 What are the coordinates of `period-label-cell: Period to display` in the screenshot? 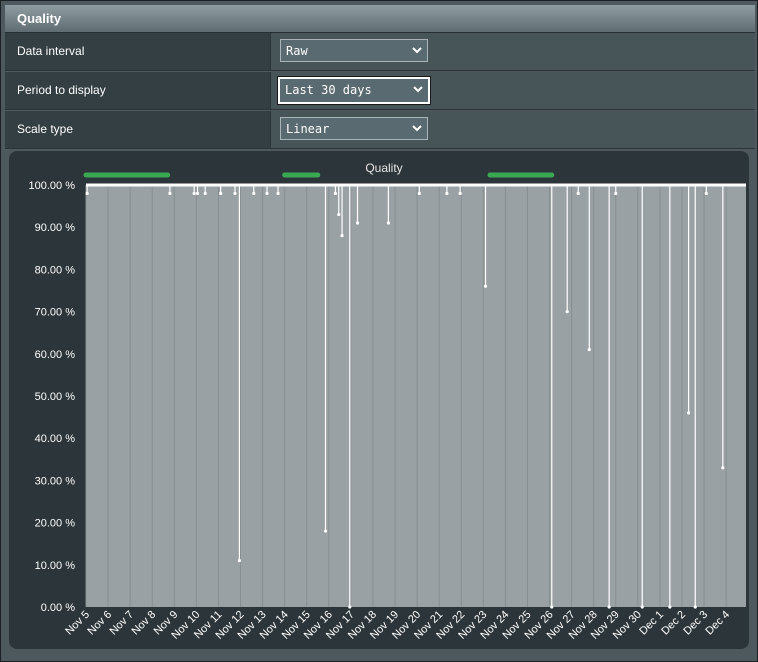 It's located at (138, 90).